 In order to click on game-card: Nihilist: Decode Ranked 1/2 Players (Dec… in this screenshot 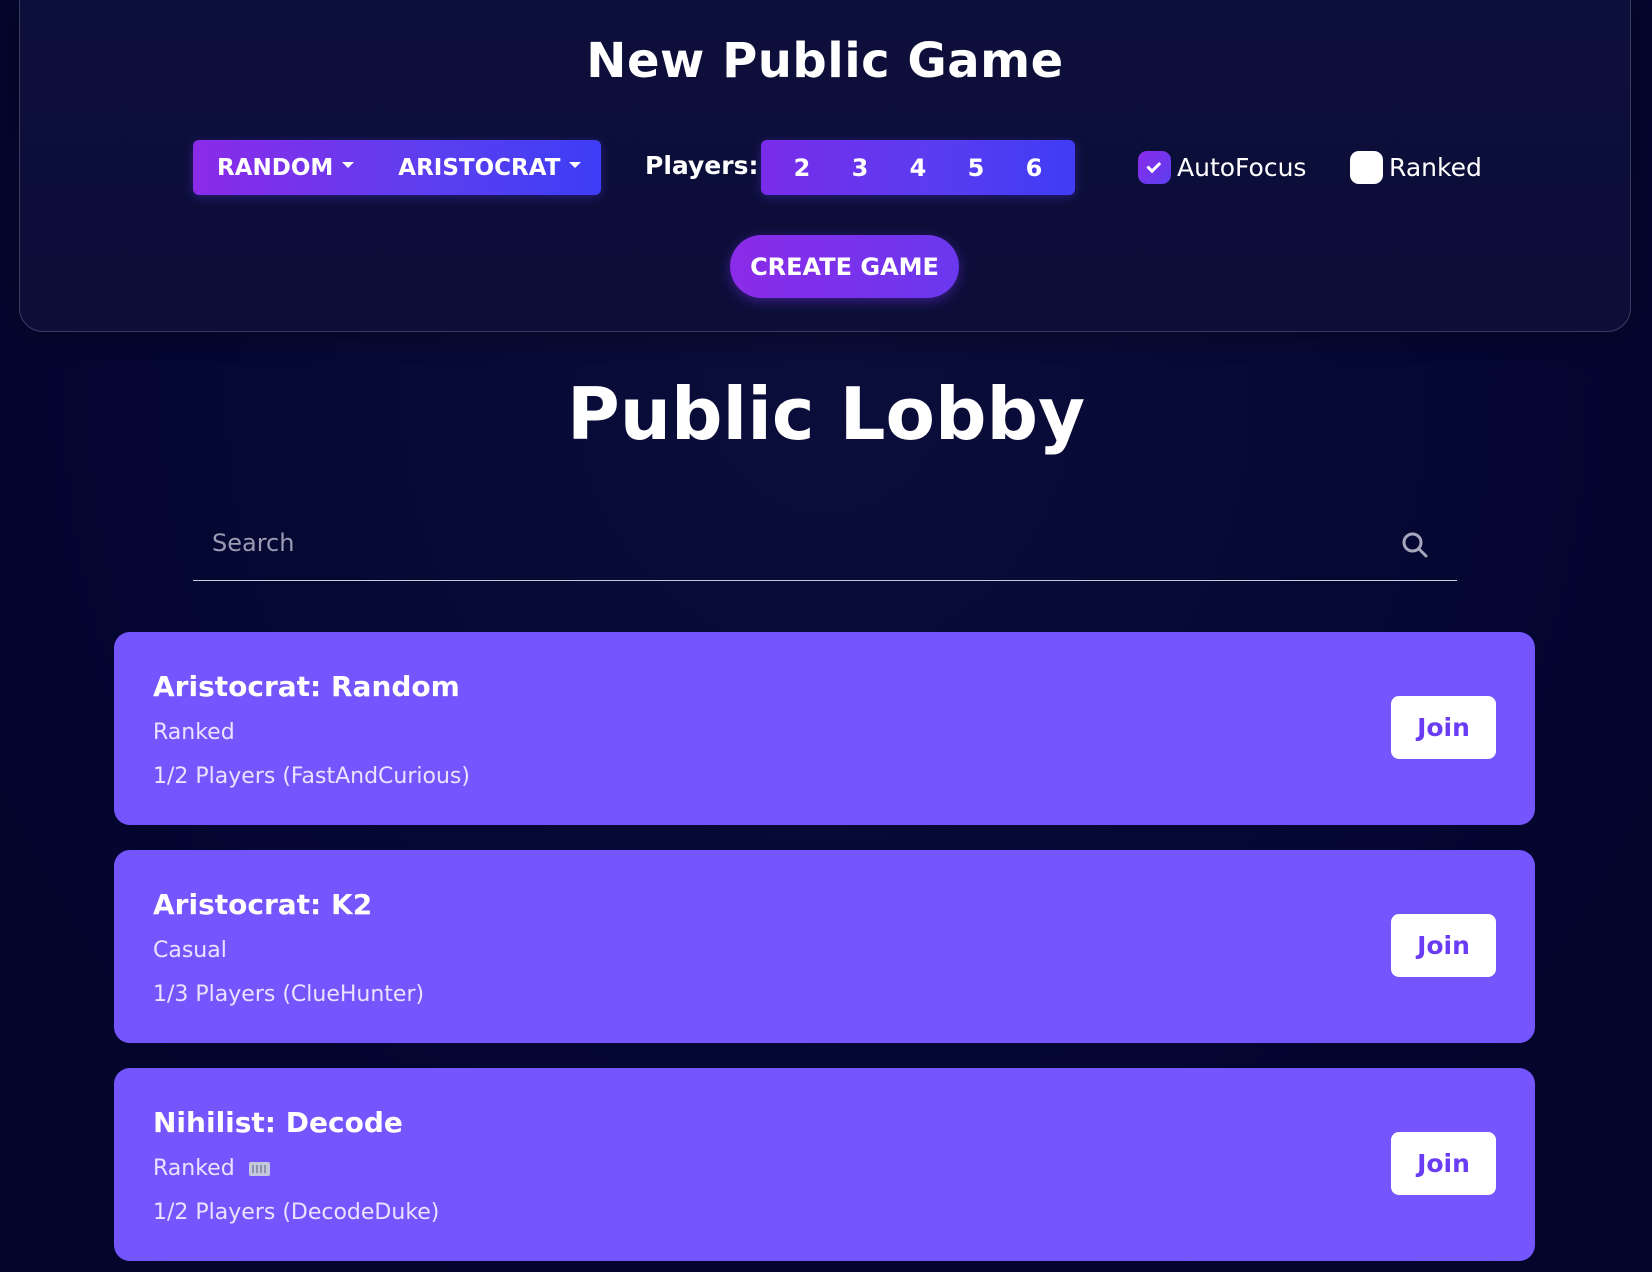, I will do `click(824, 1164)`.